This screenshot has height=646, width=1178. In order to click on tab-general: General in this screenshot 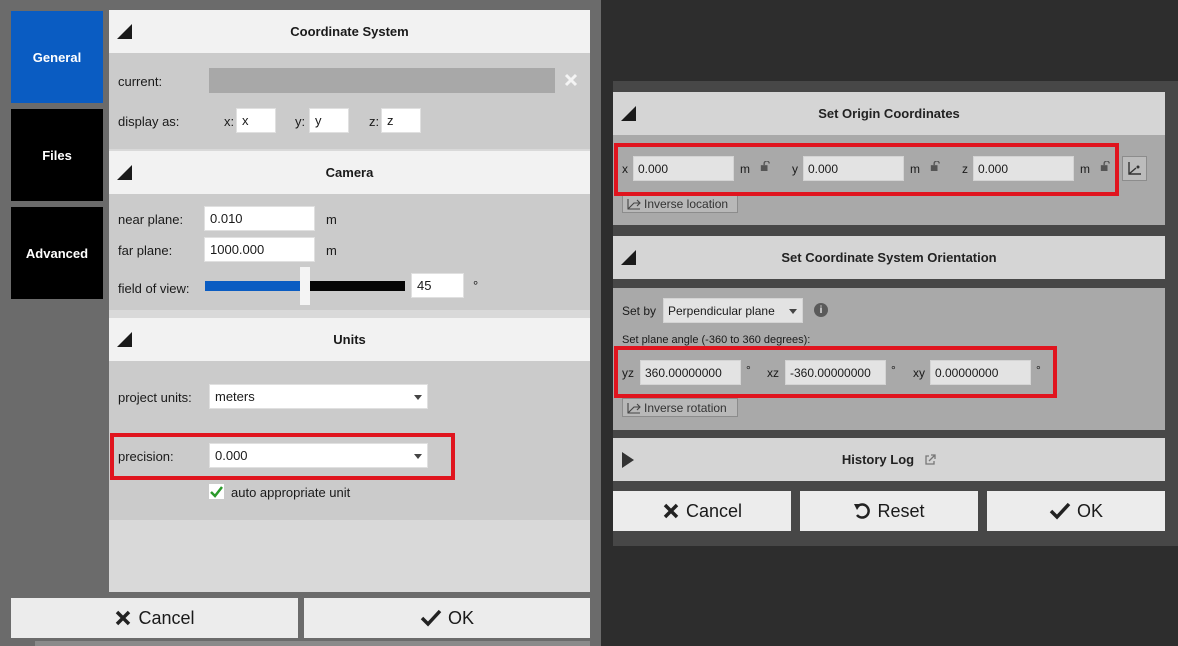, I will do `click(57, 57)`.